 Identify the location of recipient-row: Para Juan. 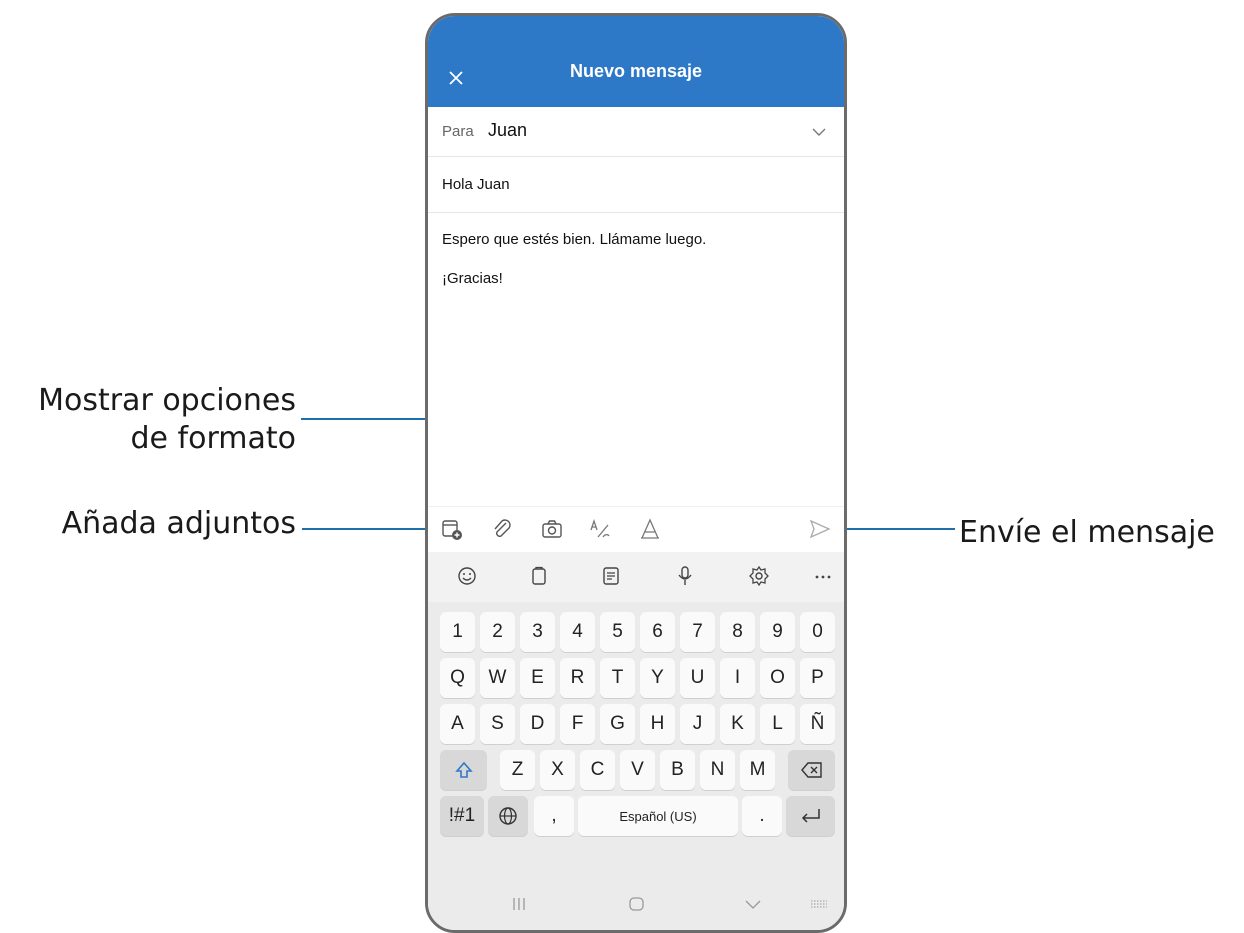
(636, 132).